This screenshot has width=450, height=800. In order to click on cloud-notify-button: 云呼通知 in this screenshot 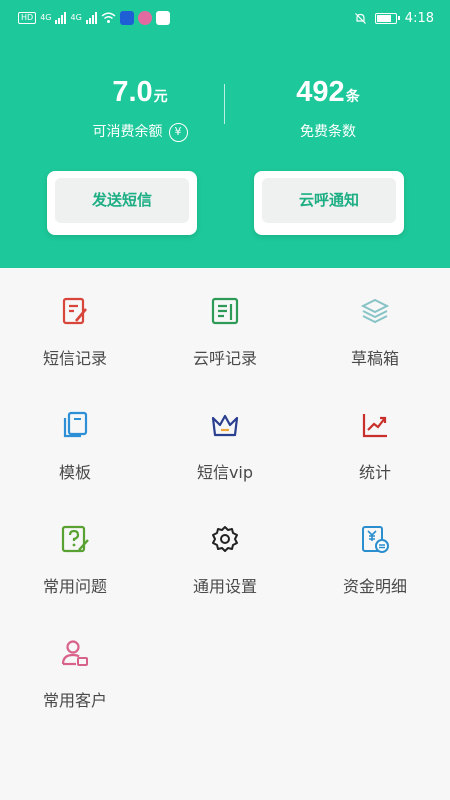, I will do `click(329, 203)`.